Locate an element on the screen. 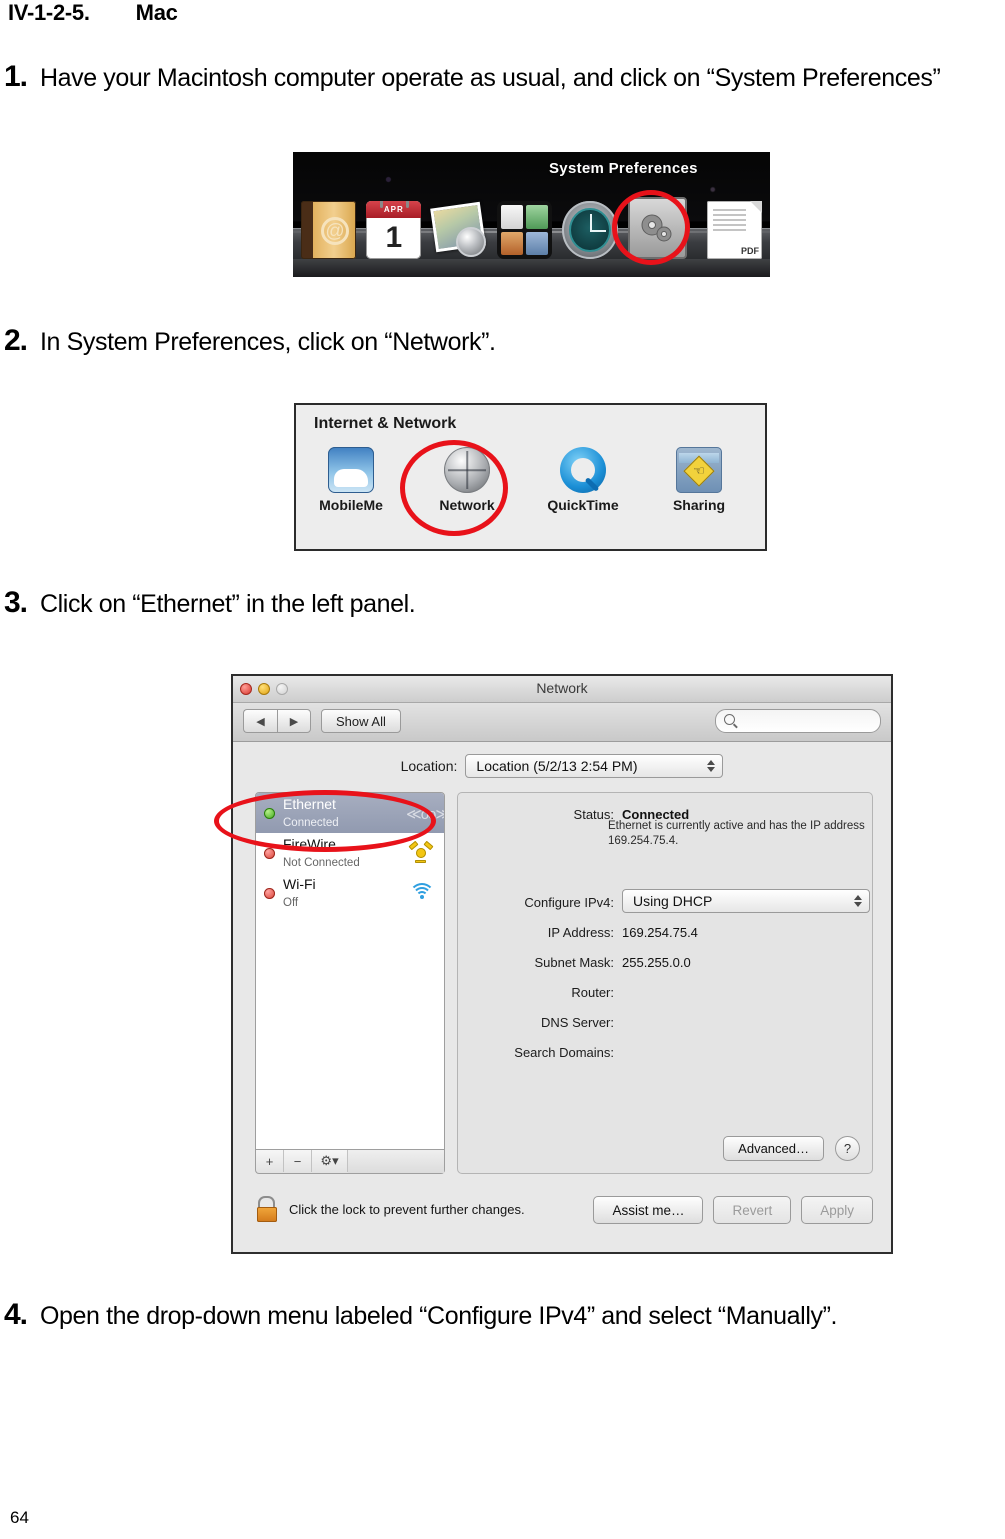  ip-address-value: 169.254.75.4 is located at coordinates (660, 932).